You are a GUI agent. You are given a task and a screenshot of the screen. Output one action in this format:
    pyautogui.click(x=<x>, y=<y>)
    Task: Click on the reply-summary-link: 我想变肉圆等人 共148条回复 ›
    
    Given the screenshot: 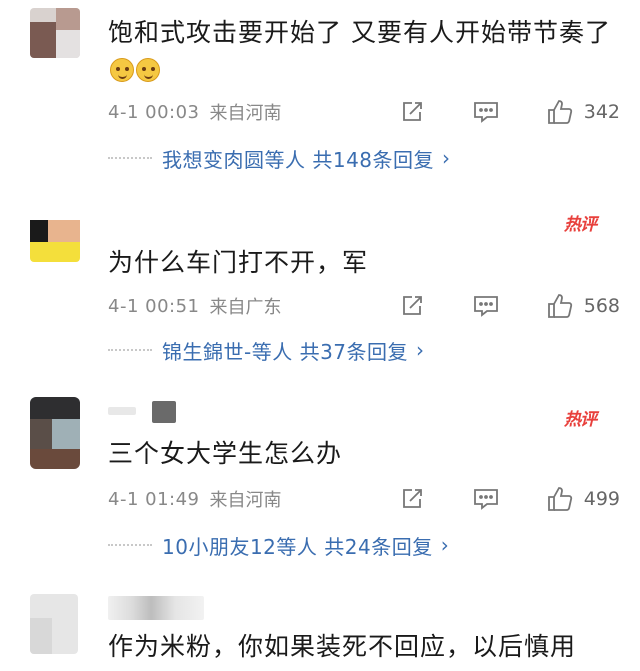 What is the action you would take?
    pyautogui.click(x=279, y=158)
    